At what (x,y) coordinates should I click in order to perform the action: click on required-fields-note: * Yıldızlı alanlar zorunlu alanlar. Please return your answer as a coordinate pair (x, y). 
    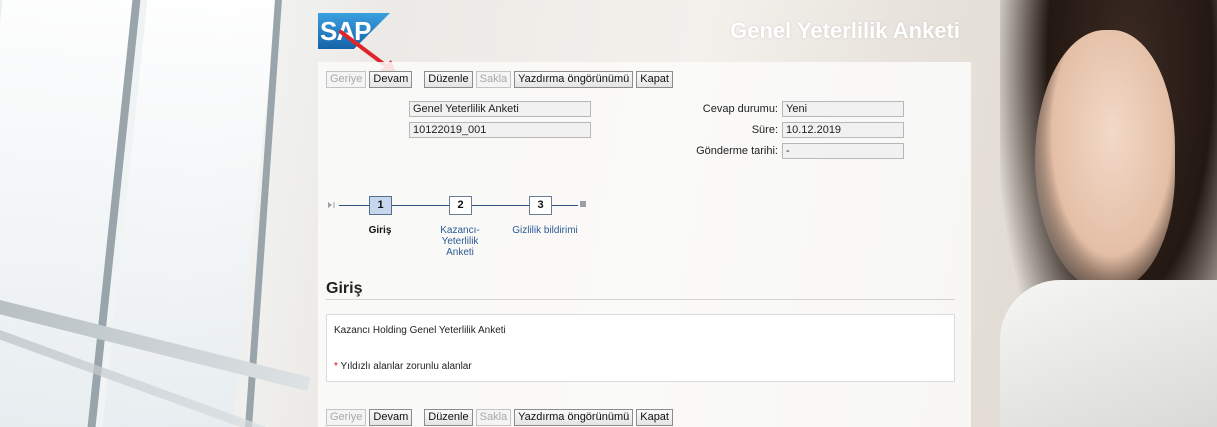
    Looking at the image, I should click on (403, 366).